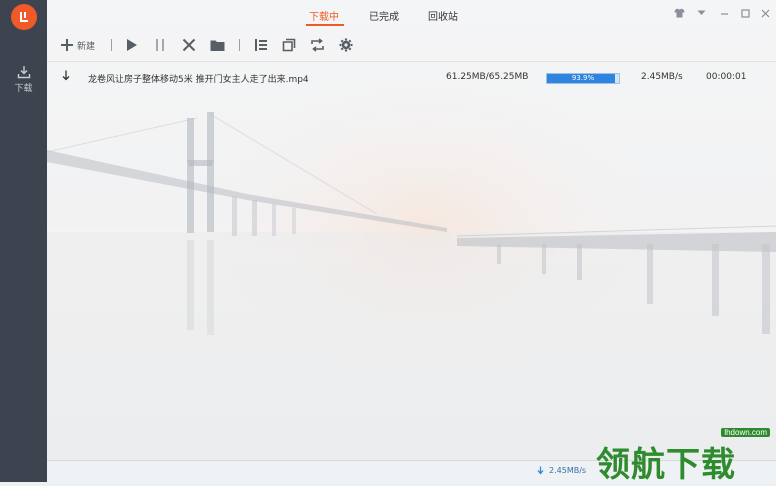 Image resolution: width=776 pixels, height=486 pixels. What do you see at coordinates (23, 241) in the screenshot?
I see `sidebar: 下载` at bounding box center [23, 241].